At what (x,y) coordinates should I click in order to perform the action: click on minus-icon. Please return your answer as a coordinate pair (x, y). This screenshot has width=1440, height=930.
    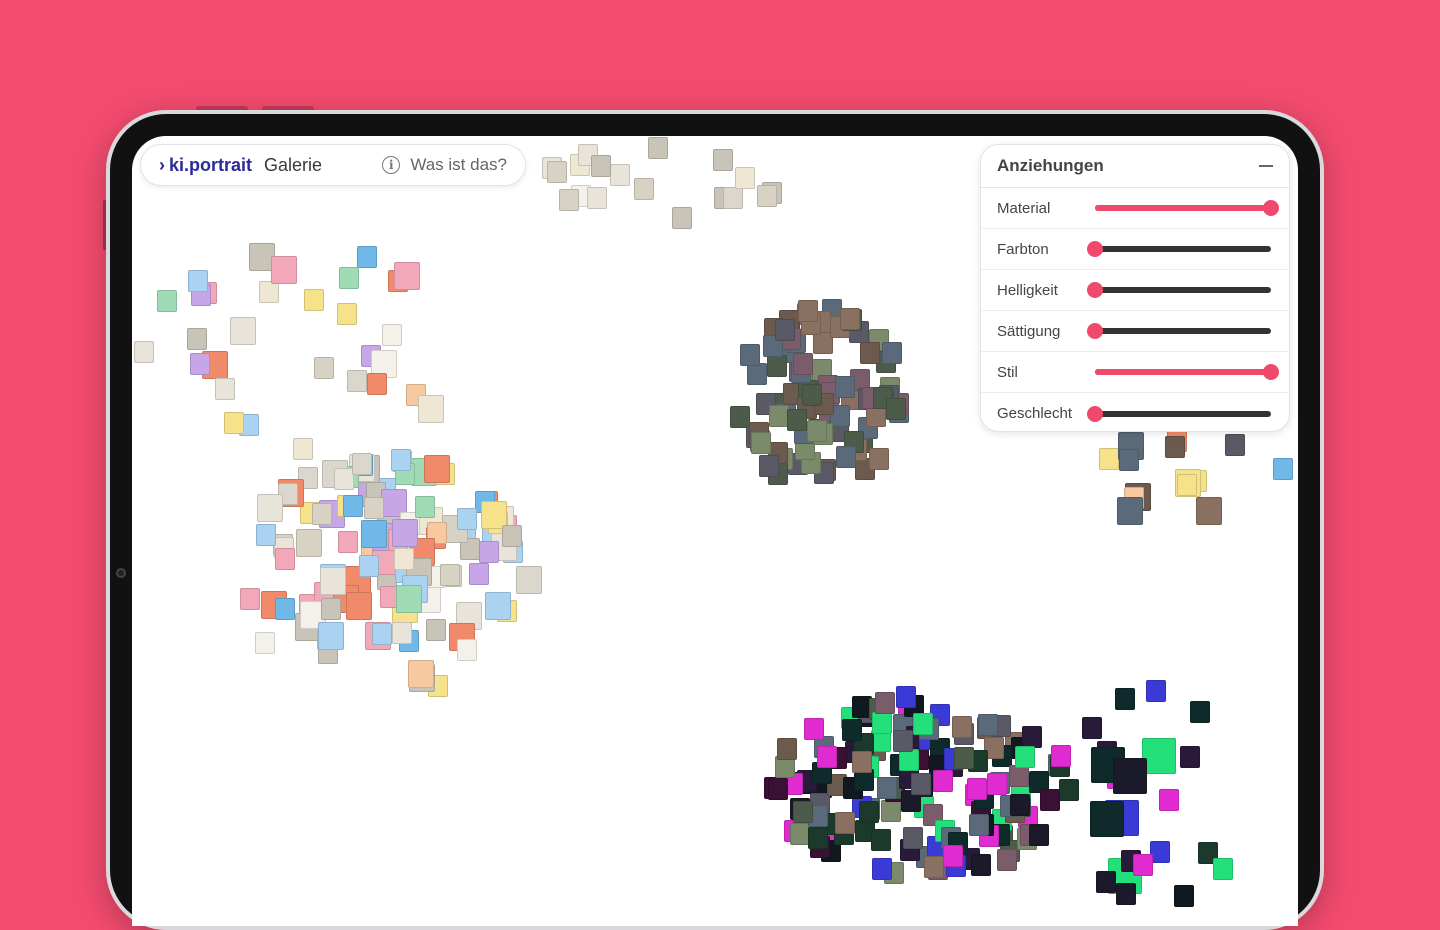
    Looking at the image, I should click on (1266, 166).